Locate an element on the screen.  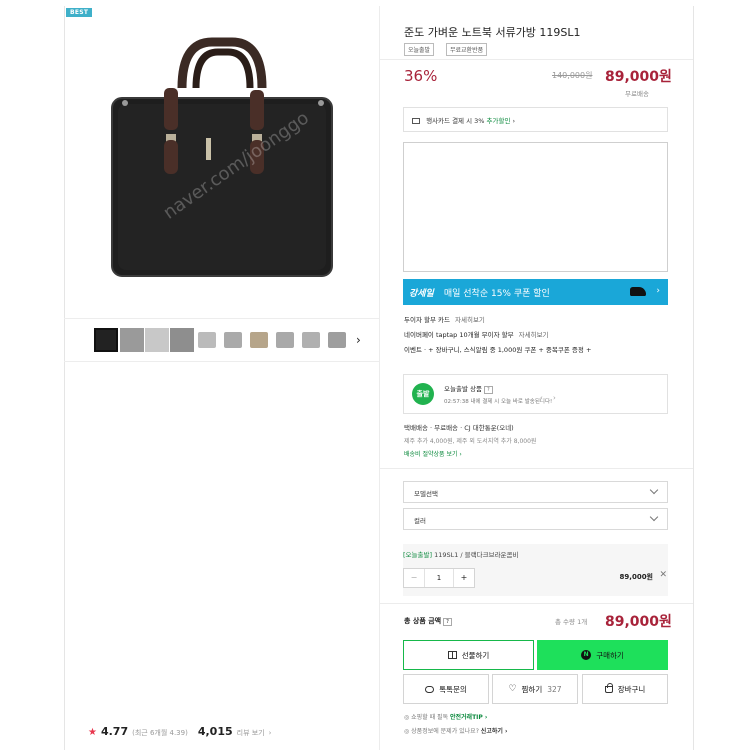
color-select: 컬러 is located at coordinates (535, 519).